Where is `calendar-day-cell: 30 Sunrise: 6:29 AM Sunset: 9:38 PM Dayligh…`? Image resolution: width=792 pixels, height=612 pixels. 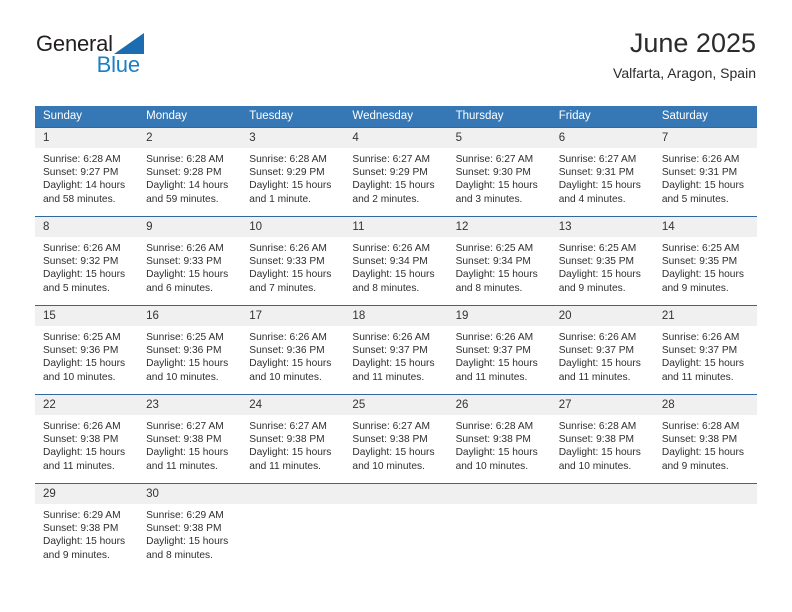
calendar-day-cell: 30 Sunrise: 6:29 AM Sunset: 9:38 PM Dayligh… is located at coordinates (190, 528).